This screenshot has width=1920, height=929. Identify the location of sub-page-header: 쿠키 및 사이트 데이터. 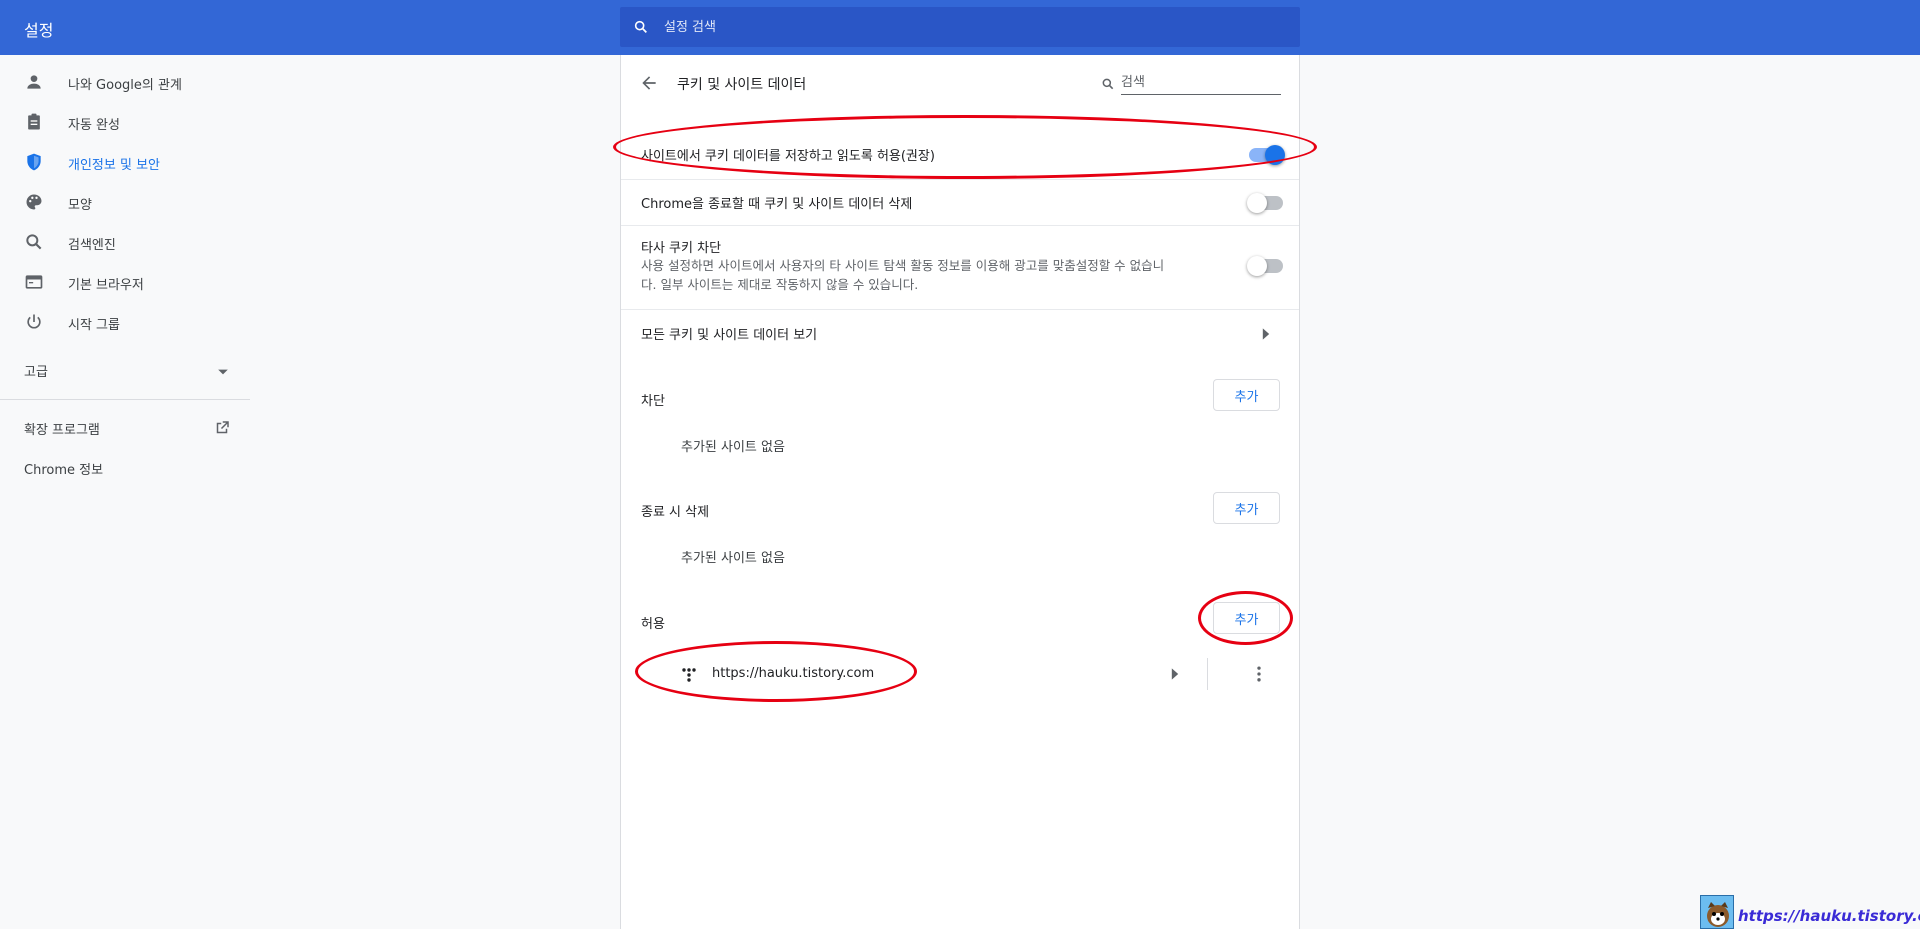
(960, 83).